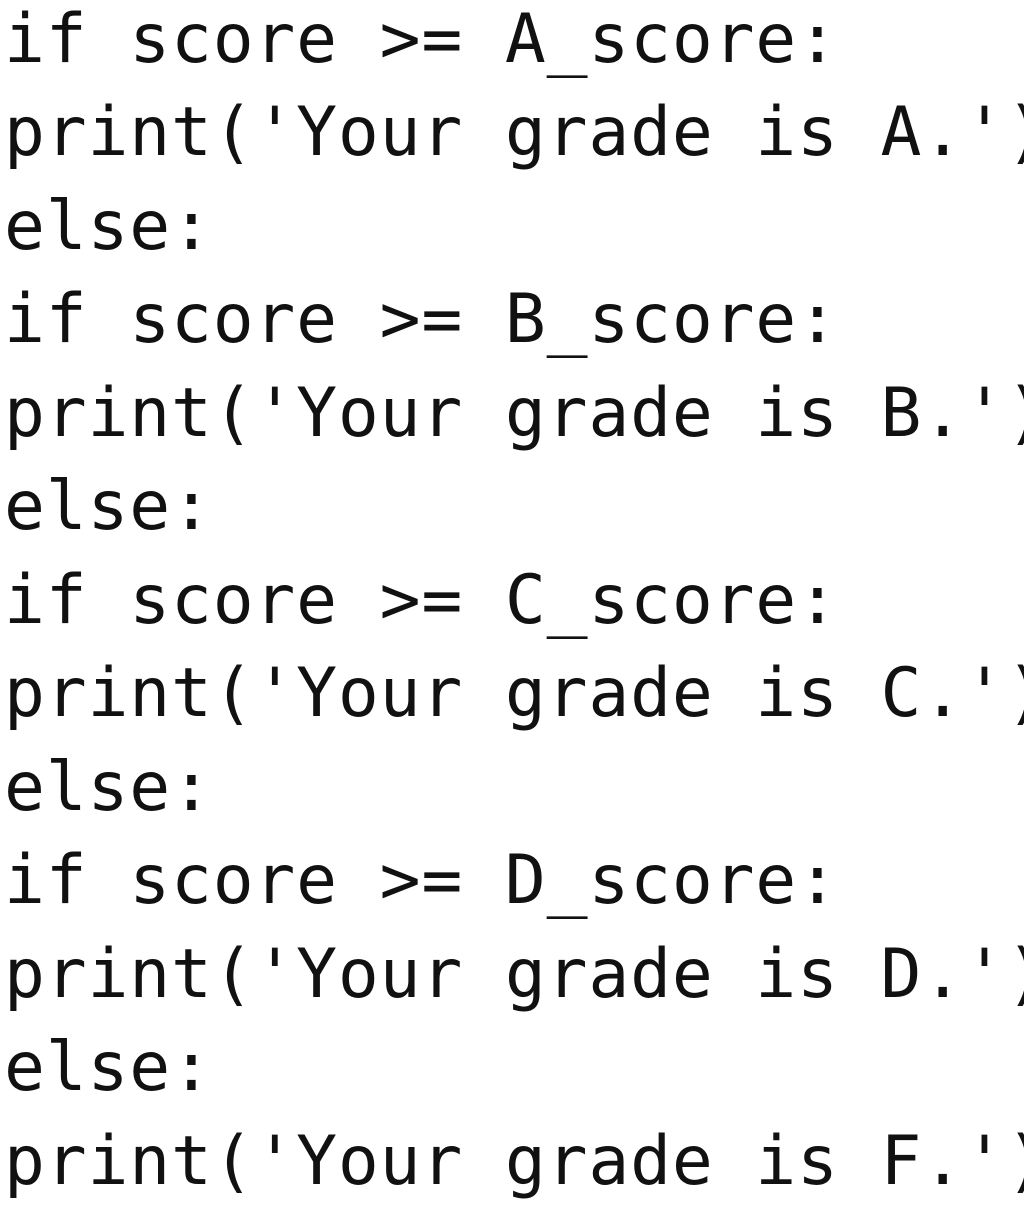  What do you see at coordinates (514, 974) in the screenshot?
I see `code-line-11: print('Your grade is D.')` at bounding box center [514, 974].